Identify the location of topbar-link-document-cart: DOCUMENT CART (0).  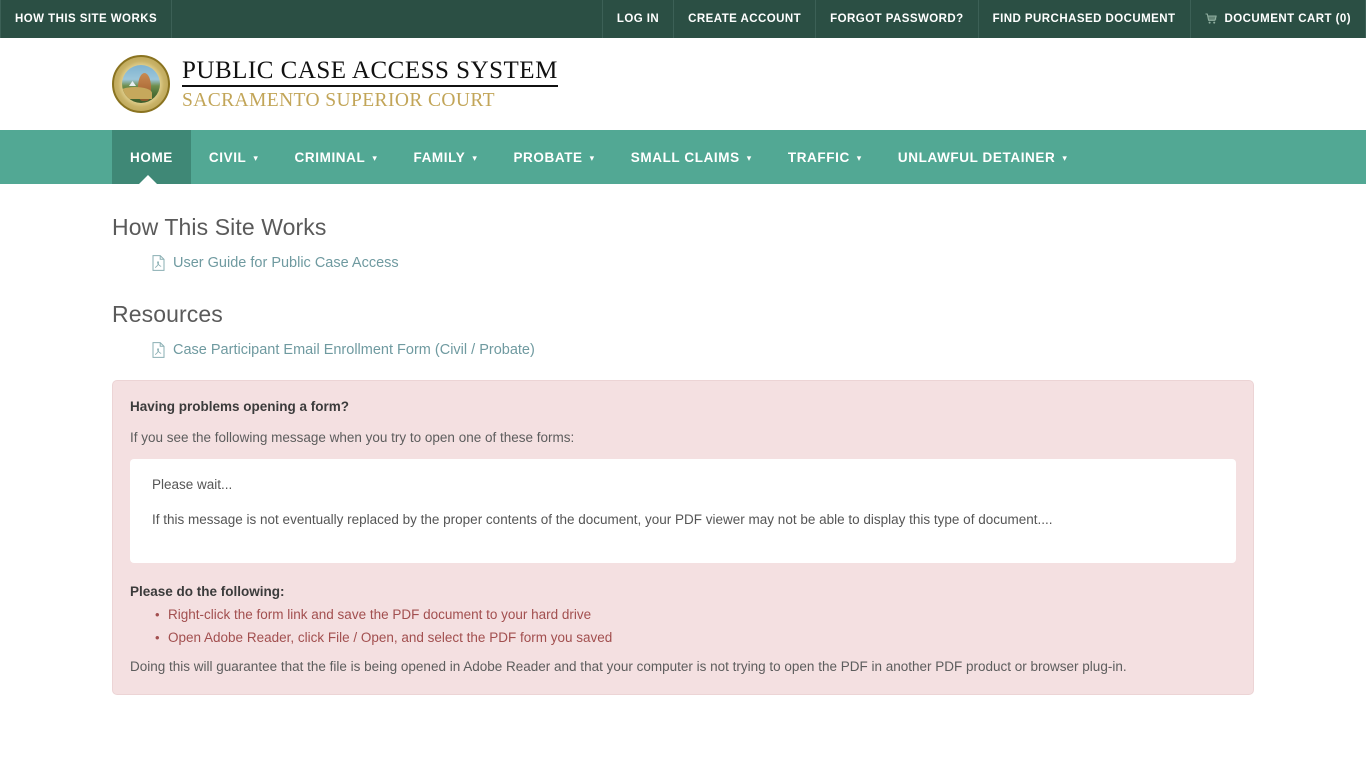
(1278, 19).